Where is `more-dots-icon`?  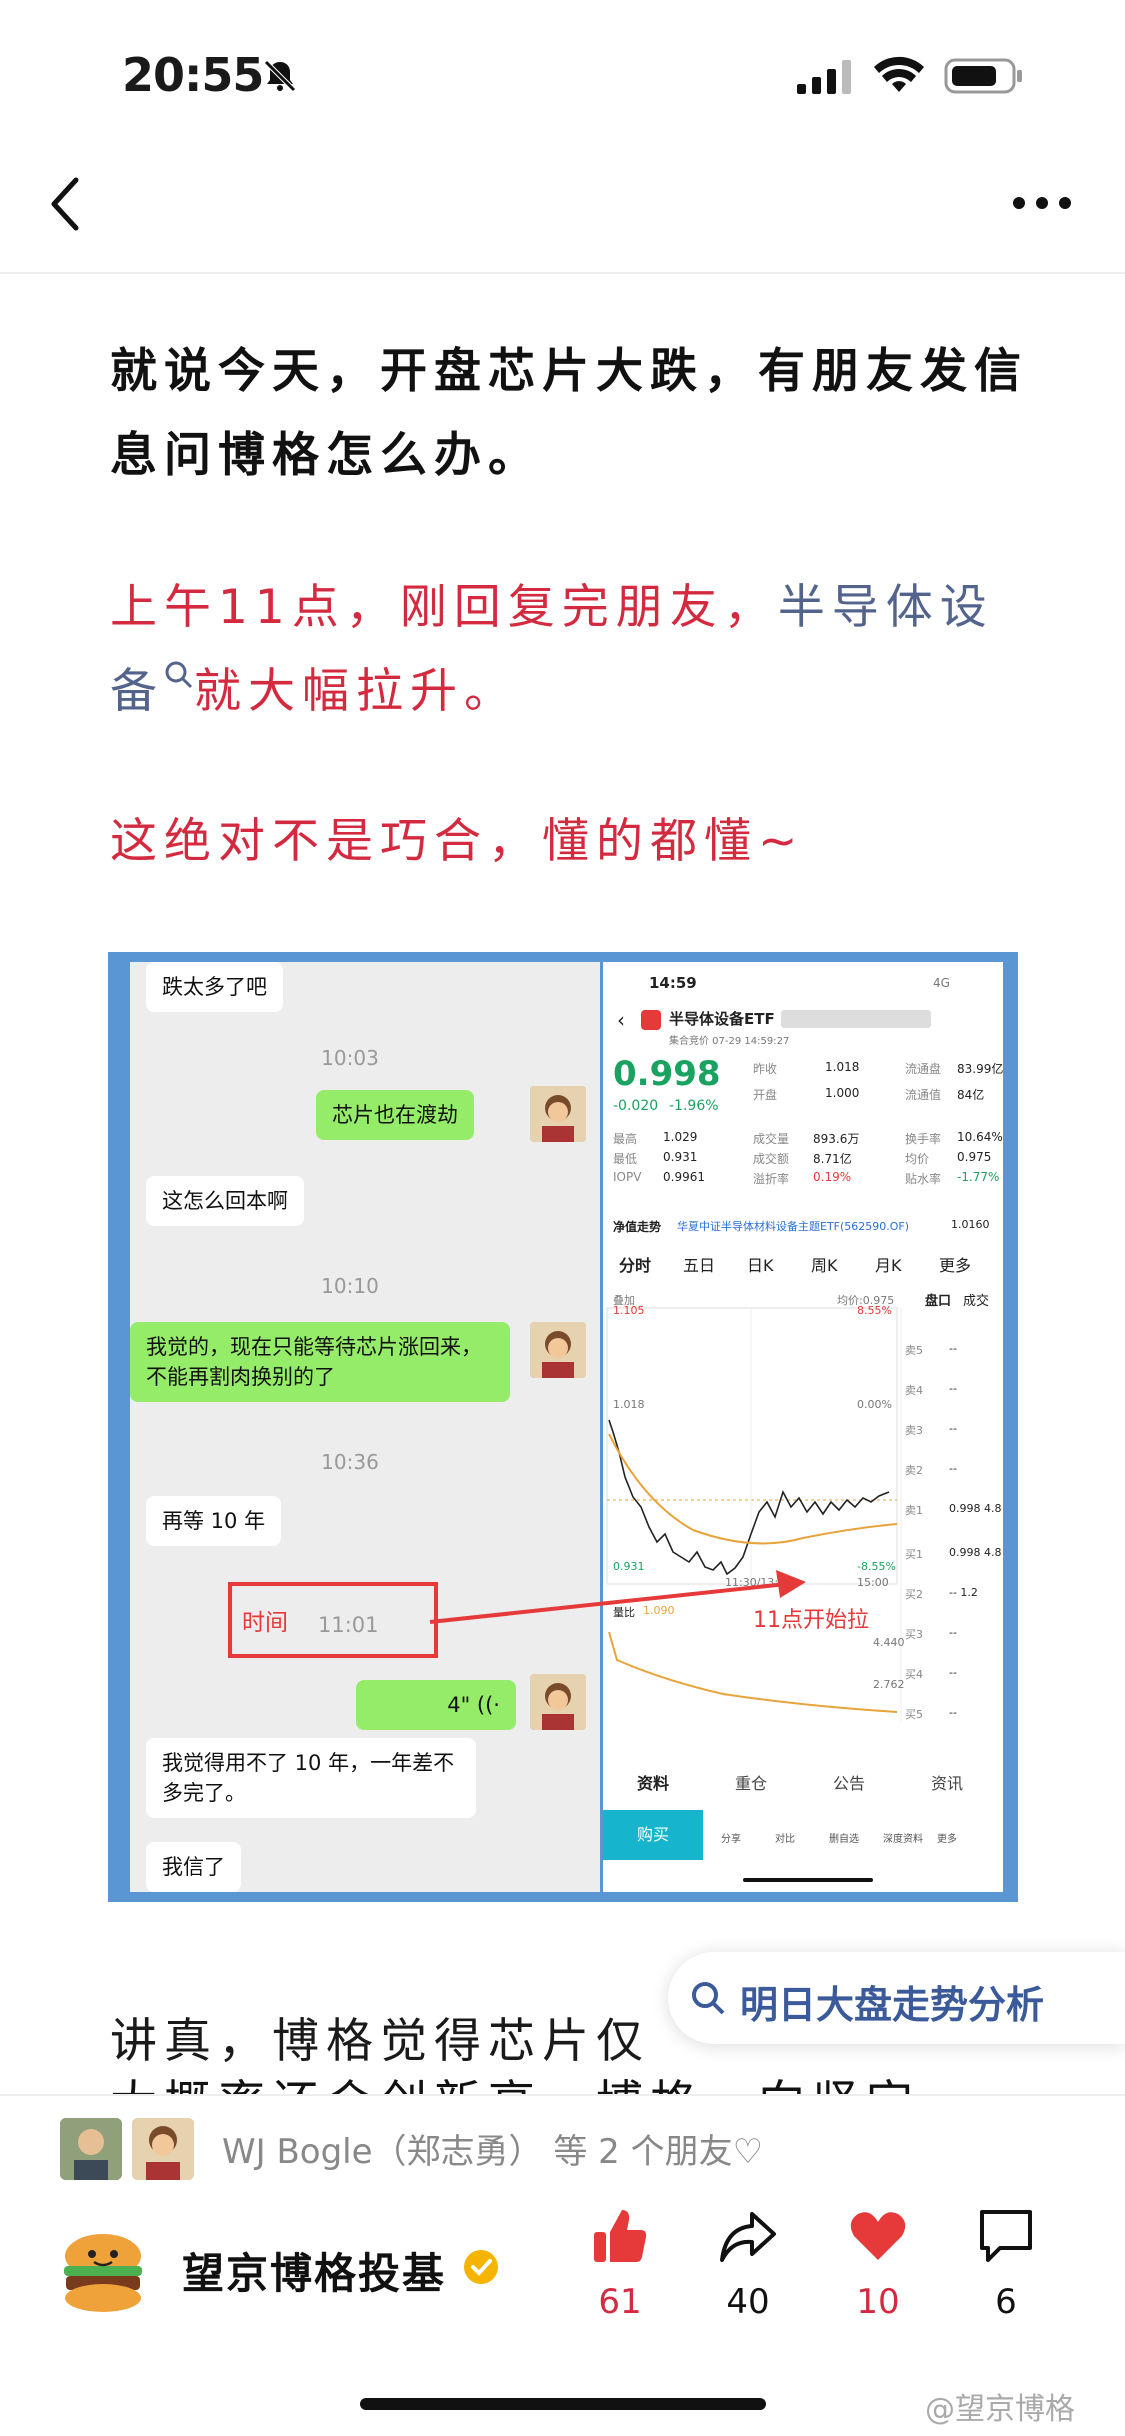 more-dots-icon is located at coordinates (1042, 203).